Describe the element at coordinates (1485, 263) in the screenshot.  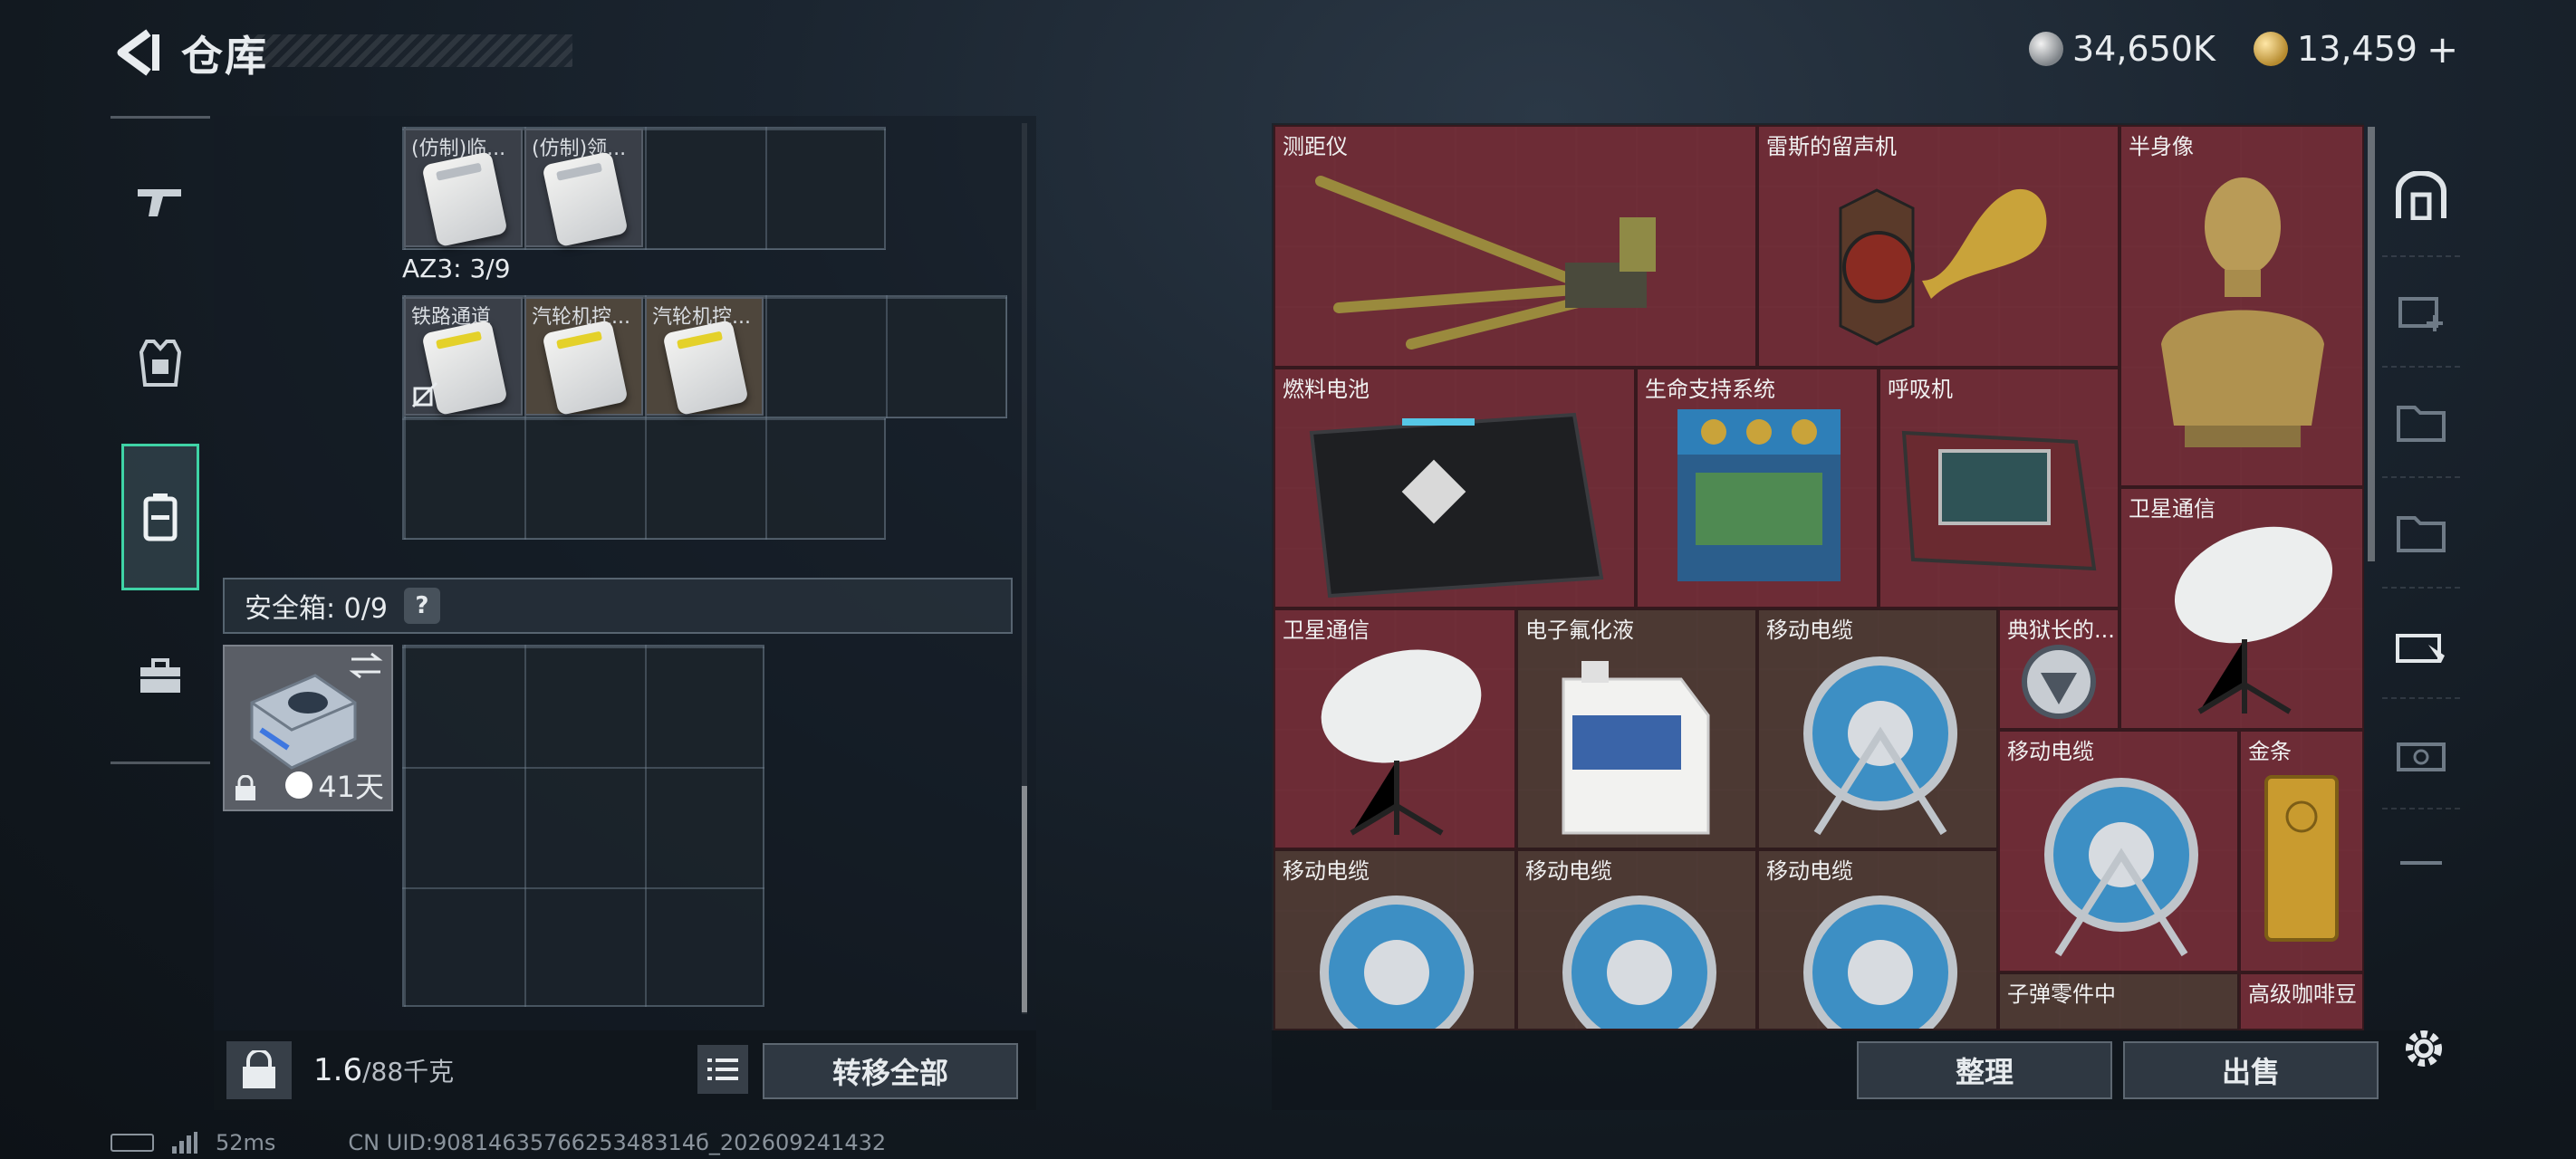
I see `rangefinder-icon` at that location.